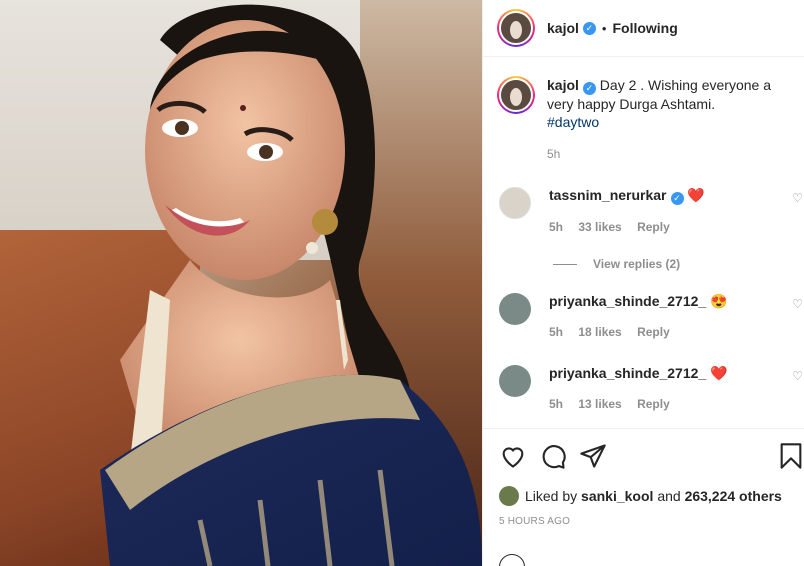  I want to click on comment-likes: 33 likes, so click(599, 227).